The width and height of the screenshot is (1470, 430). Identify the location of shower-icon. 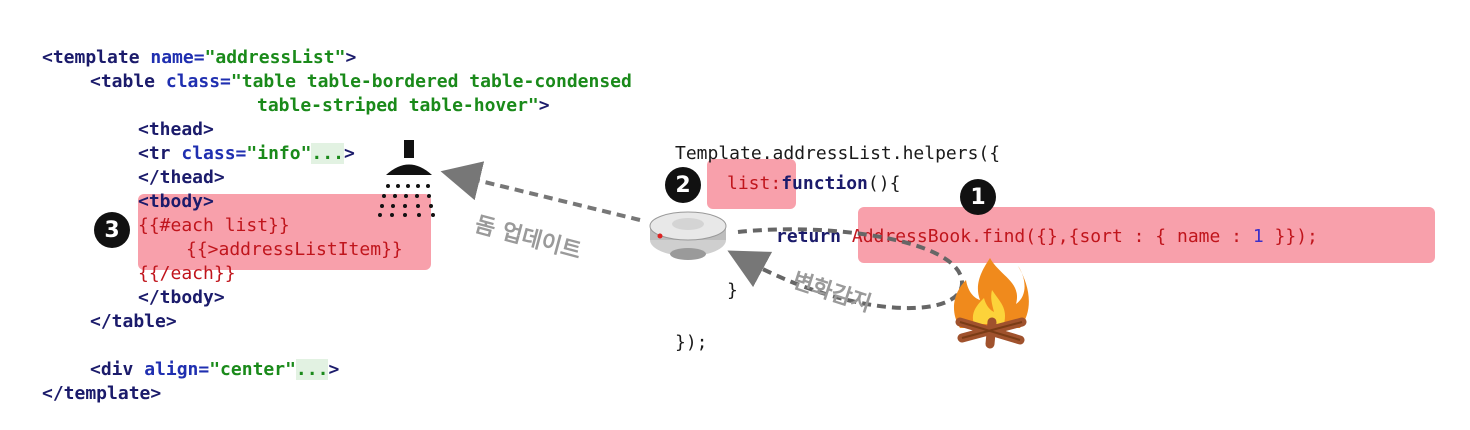
(406, 178).